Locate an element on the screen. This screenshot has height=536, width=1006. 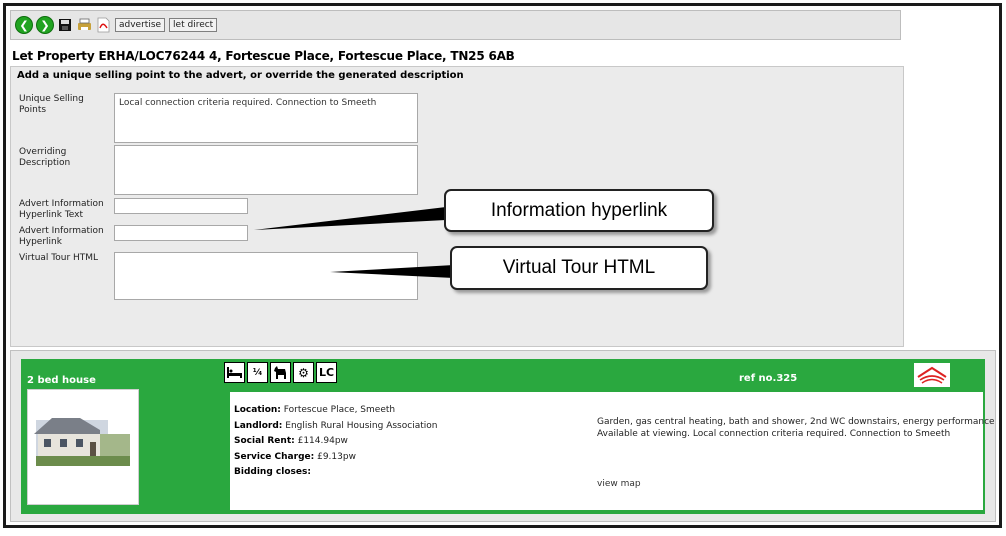
location-row: Location: Fortescue Place, Smeeth is located at coordinates (315, 410).